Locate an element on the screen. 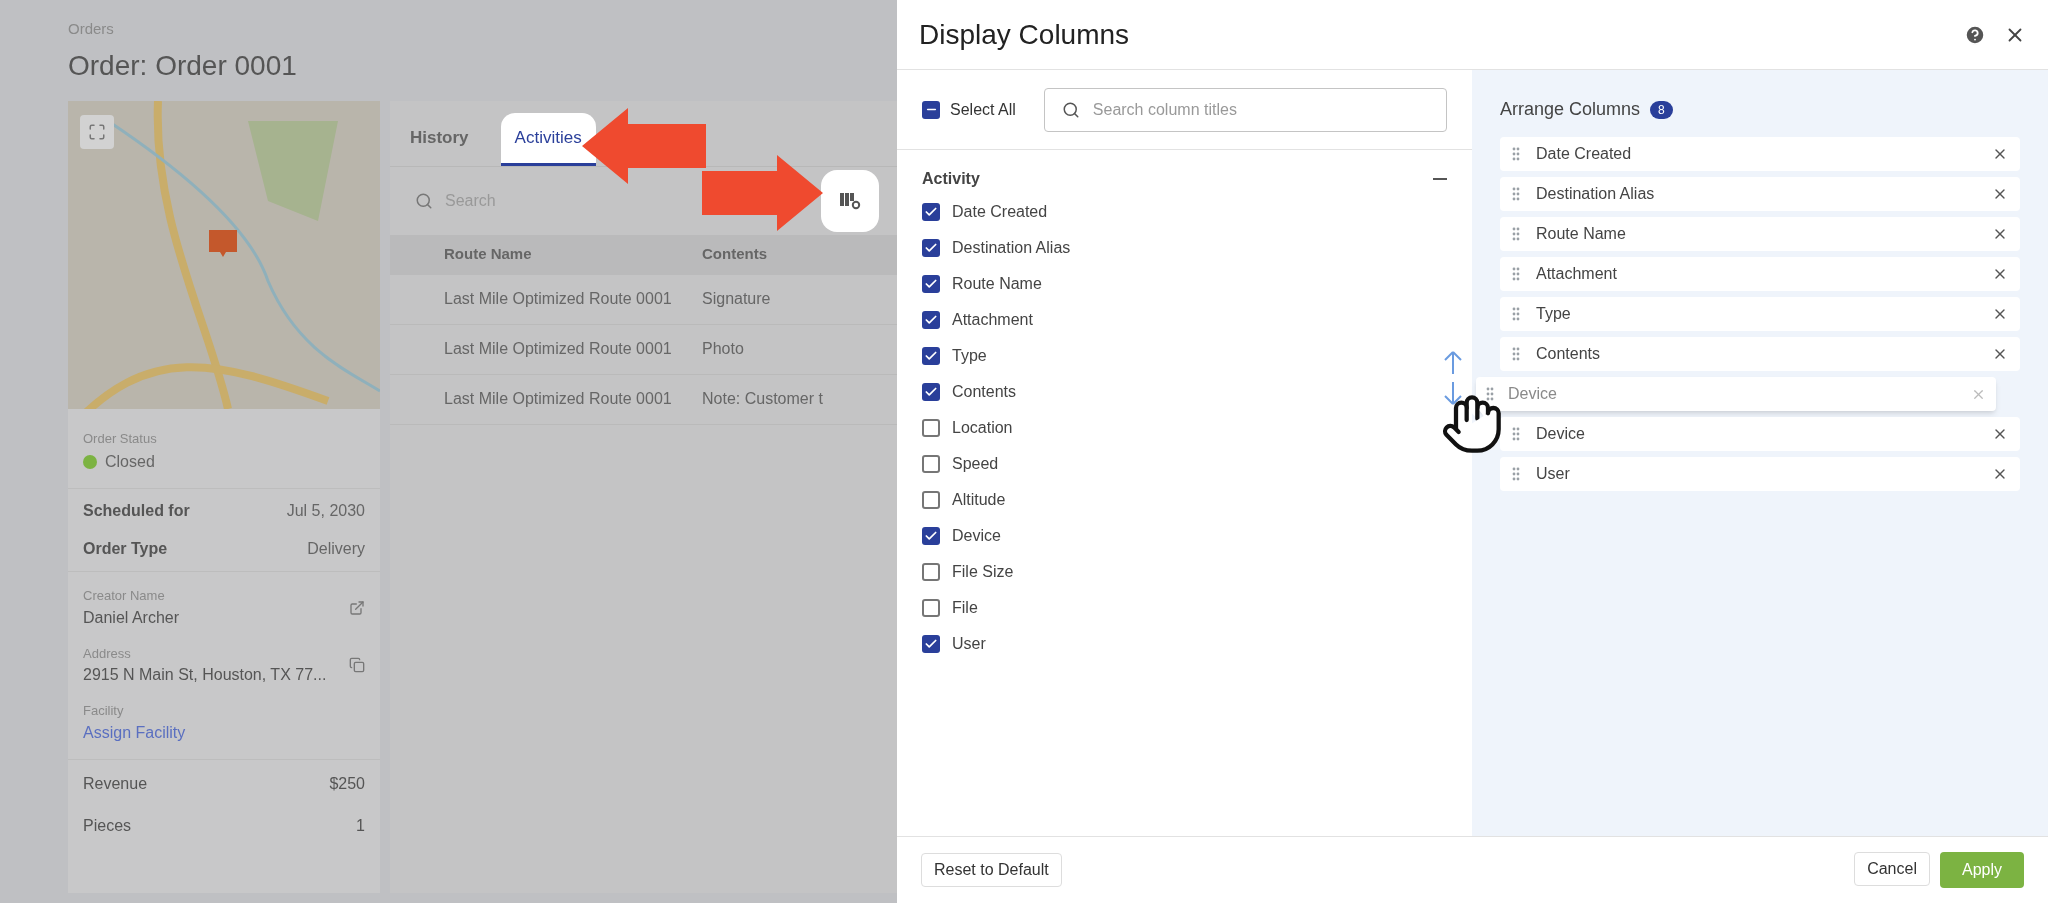 The width and height of the screenshot is (2048, 903). fullscreen-button is located at coordinates (97, 131).